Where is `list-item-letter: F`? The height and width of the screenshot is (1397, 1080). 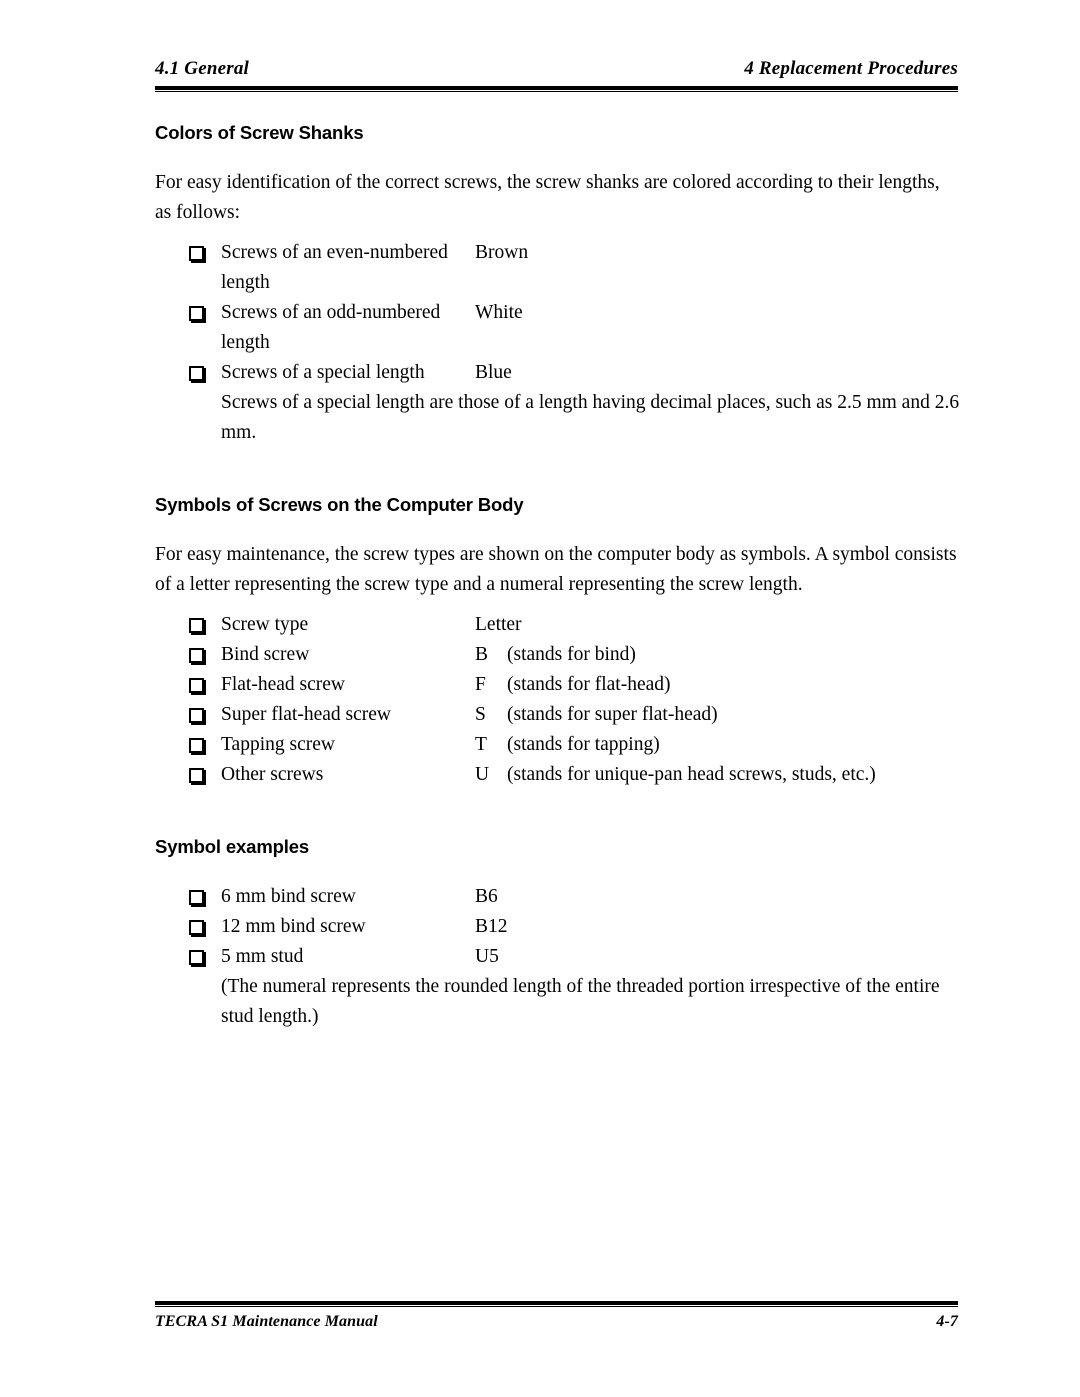 list-item-letter: F is located at coordinates (480, 684).